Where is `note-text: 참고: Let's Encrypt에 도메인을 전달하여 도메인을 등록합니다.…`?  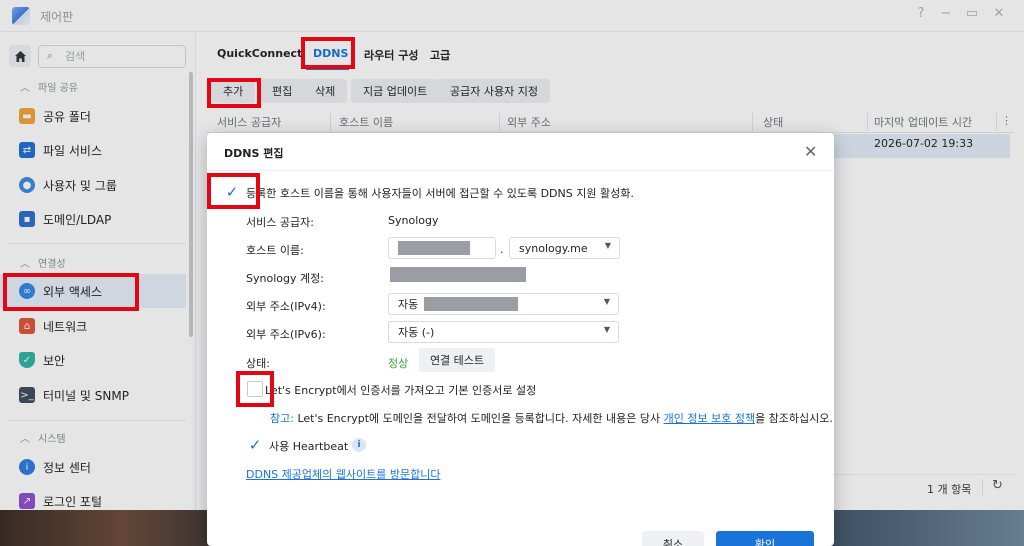
note-text: 참고: Let's Encrypt에 도메인을 전달하여 도메인을 등록합니다.… is located at coordinates (551, 418).